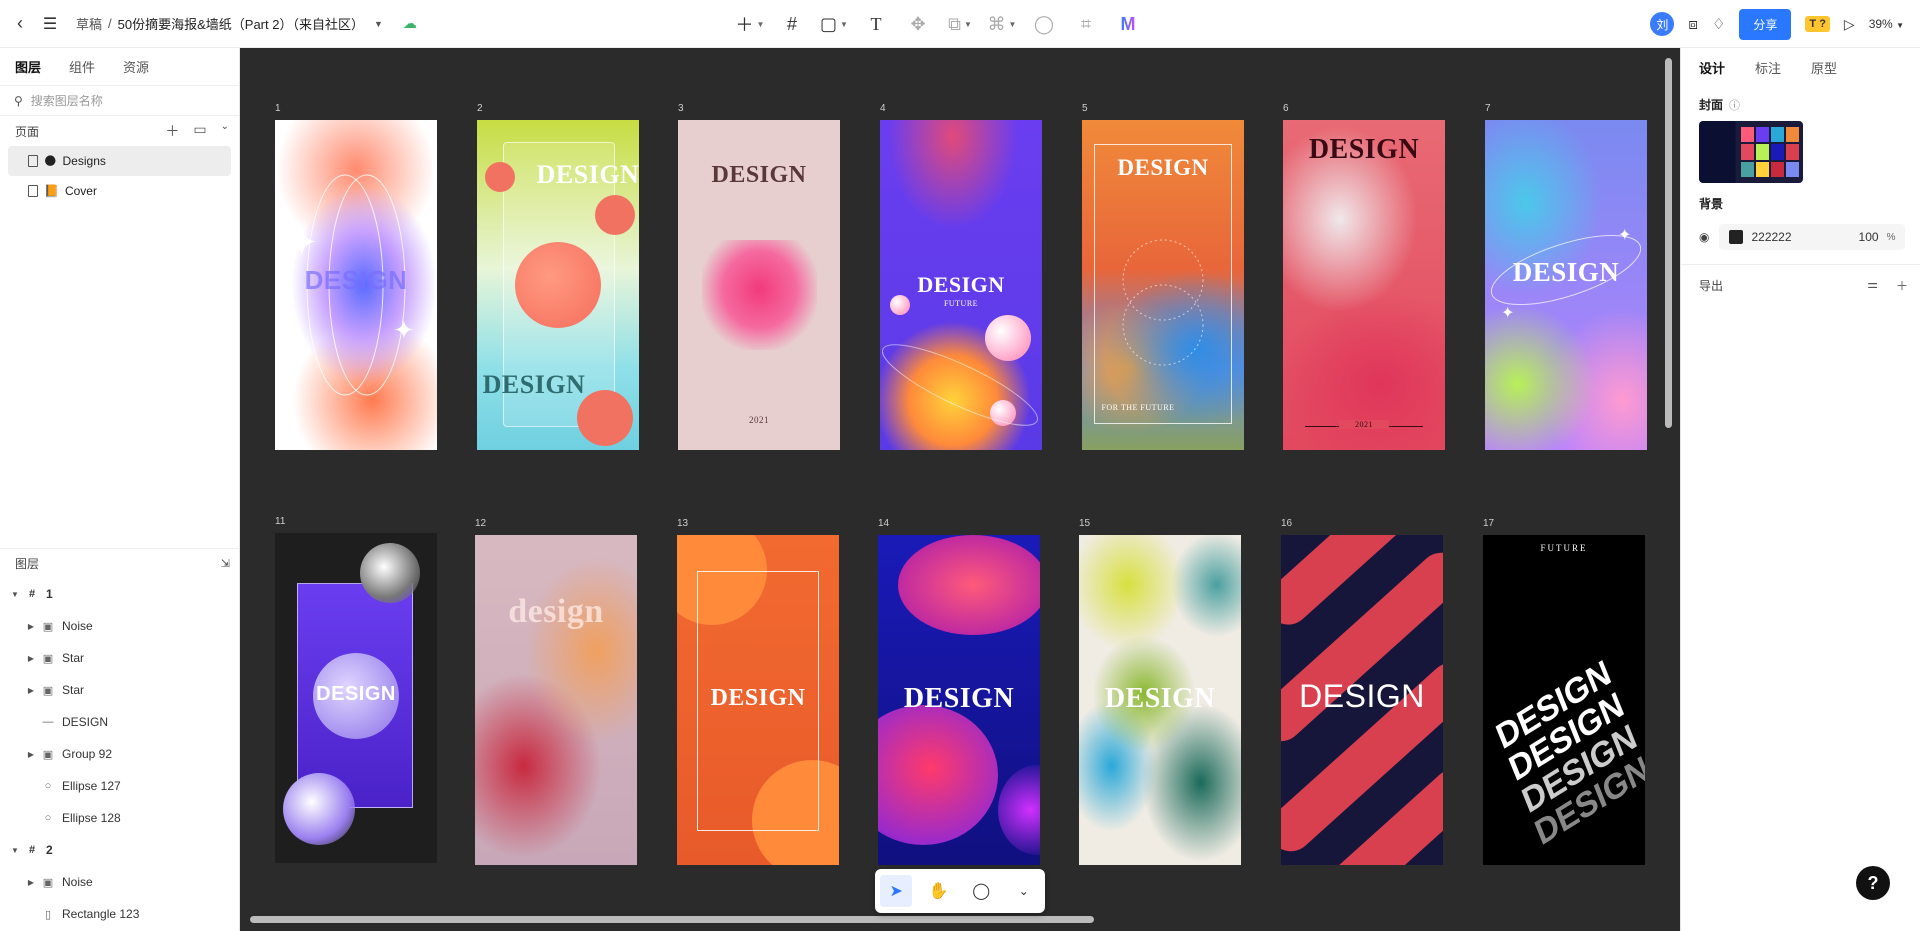  I want to click on help-button: ?, so click(1873, 883).